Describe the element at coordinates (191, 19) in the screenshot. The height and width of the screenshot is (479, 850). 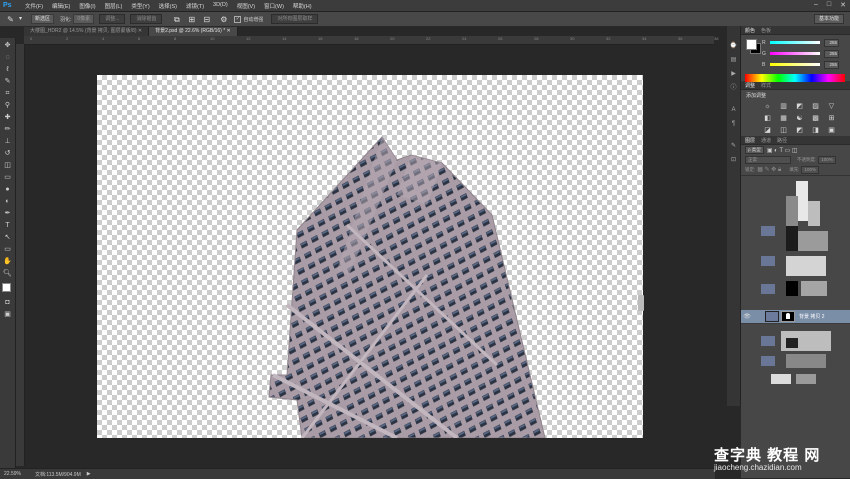
I see `add-selection-icon: ⊞` at that location.